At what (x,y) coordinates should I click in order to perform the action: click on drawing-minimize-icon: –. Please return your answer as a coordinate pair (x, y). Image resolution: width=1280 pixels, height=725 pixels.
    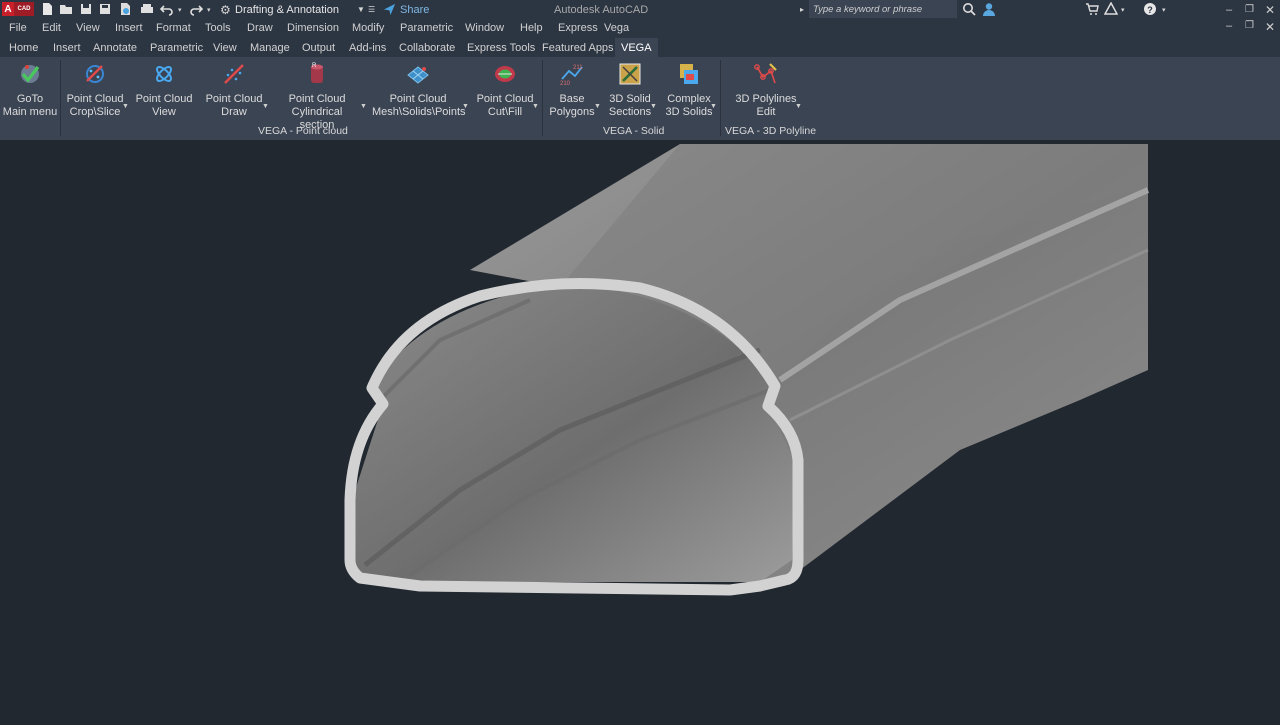
    Looking at the image, I should click on (1229, 26).